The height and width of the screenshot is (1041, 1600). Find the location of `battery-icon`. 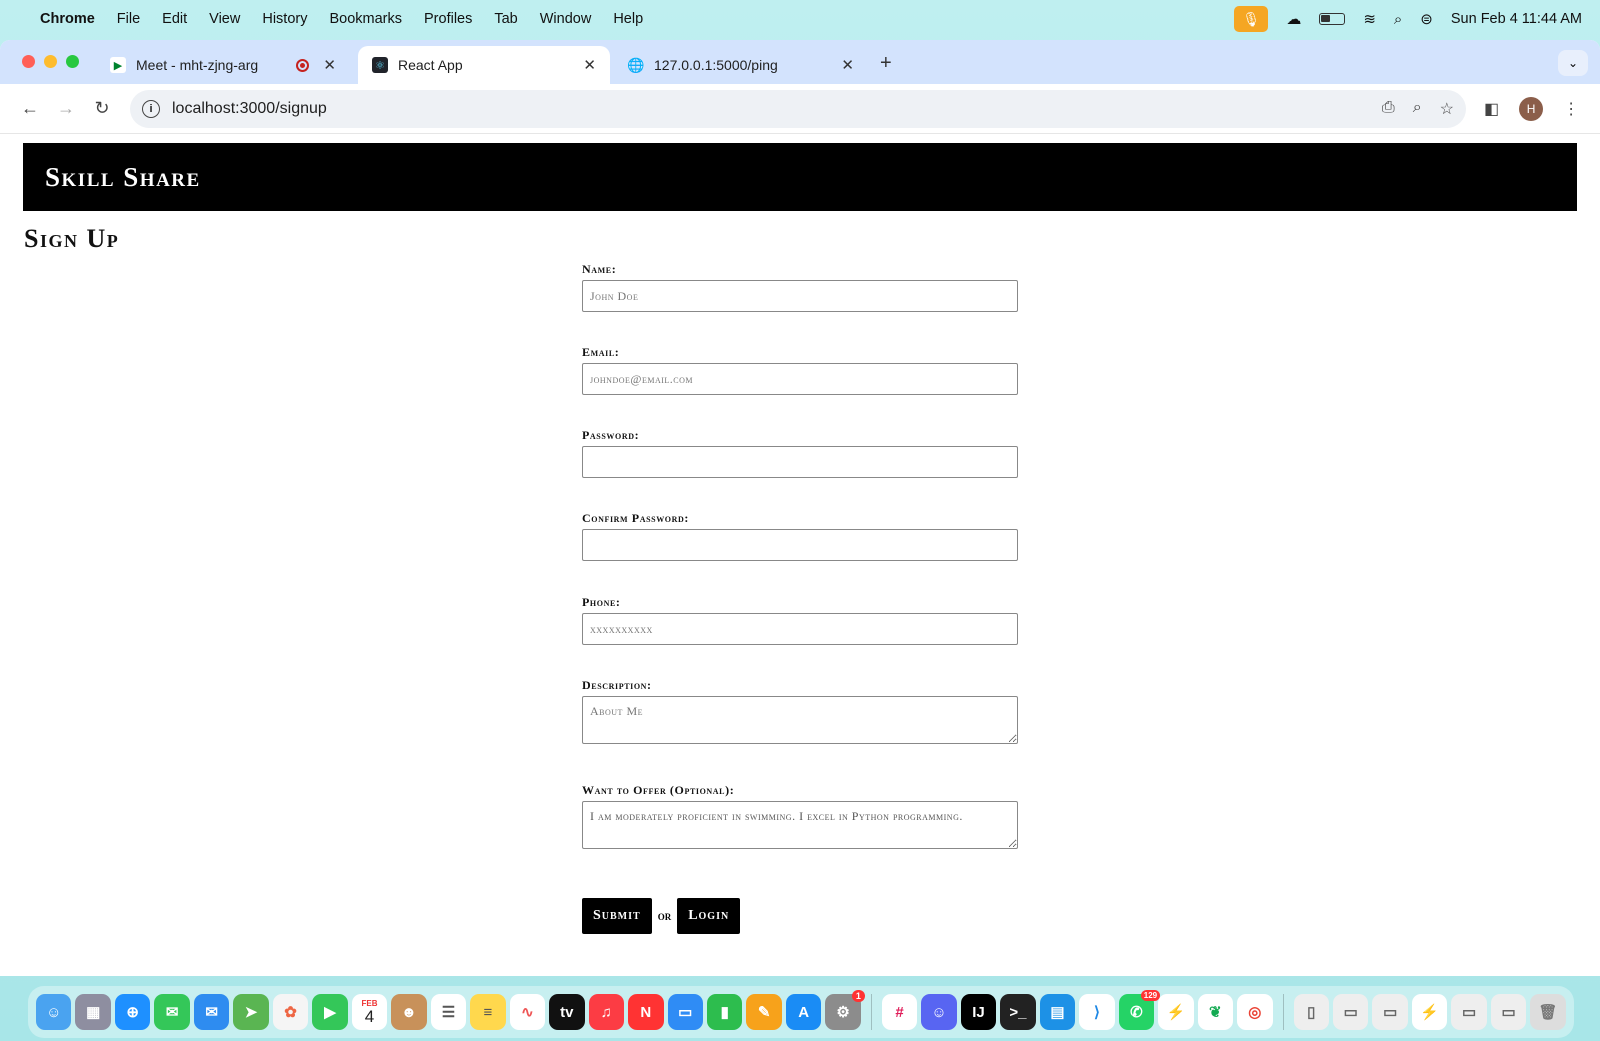

battery-icon is located at coordinates (1332, 19).